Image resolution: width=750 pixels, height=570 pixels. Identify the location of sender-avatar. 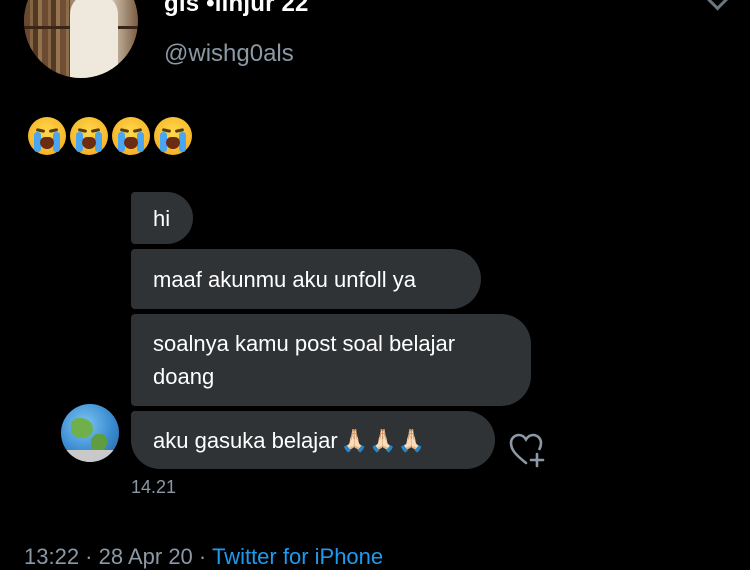
(90, 433).